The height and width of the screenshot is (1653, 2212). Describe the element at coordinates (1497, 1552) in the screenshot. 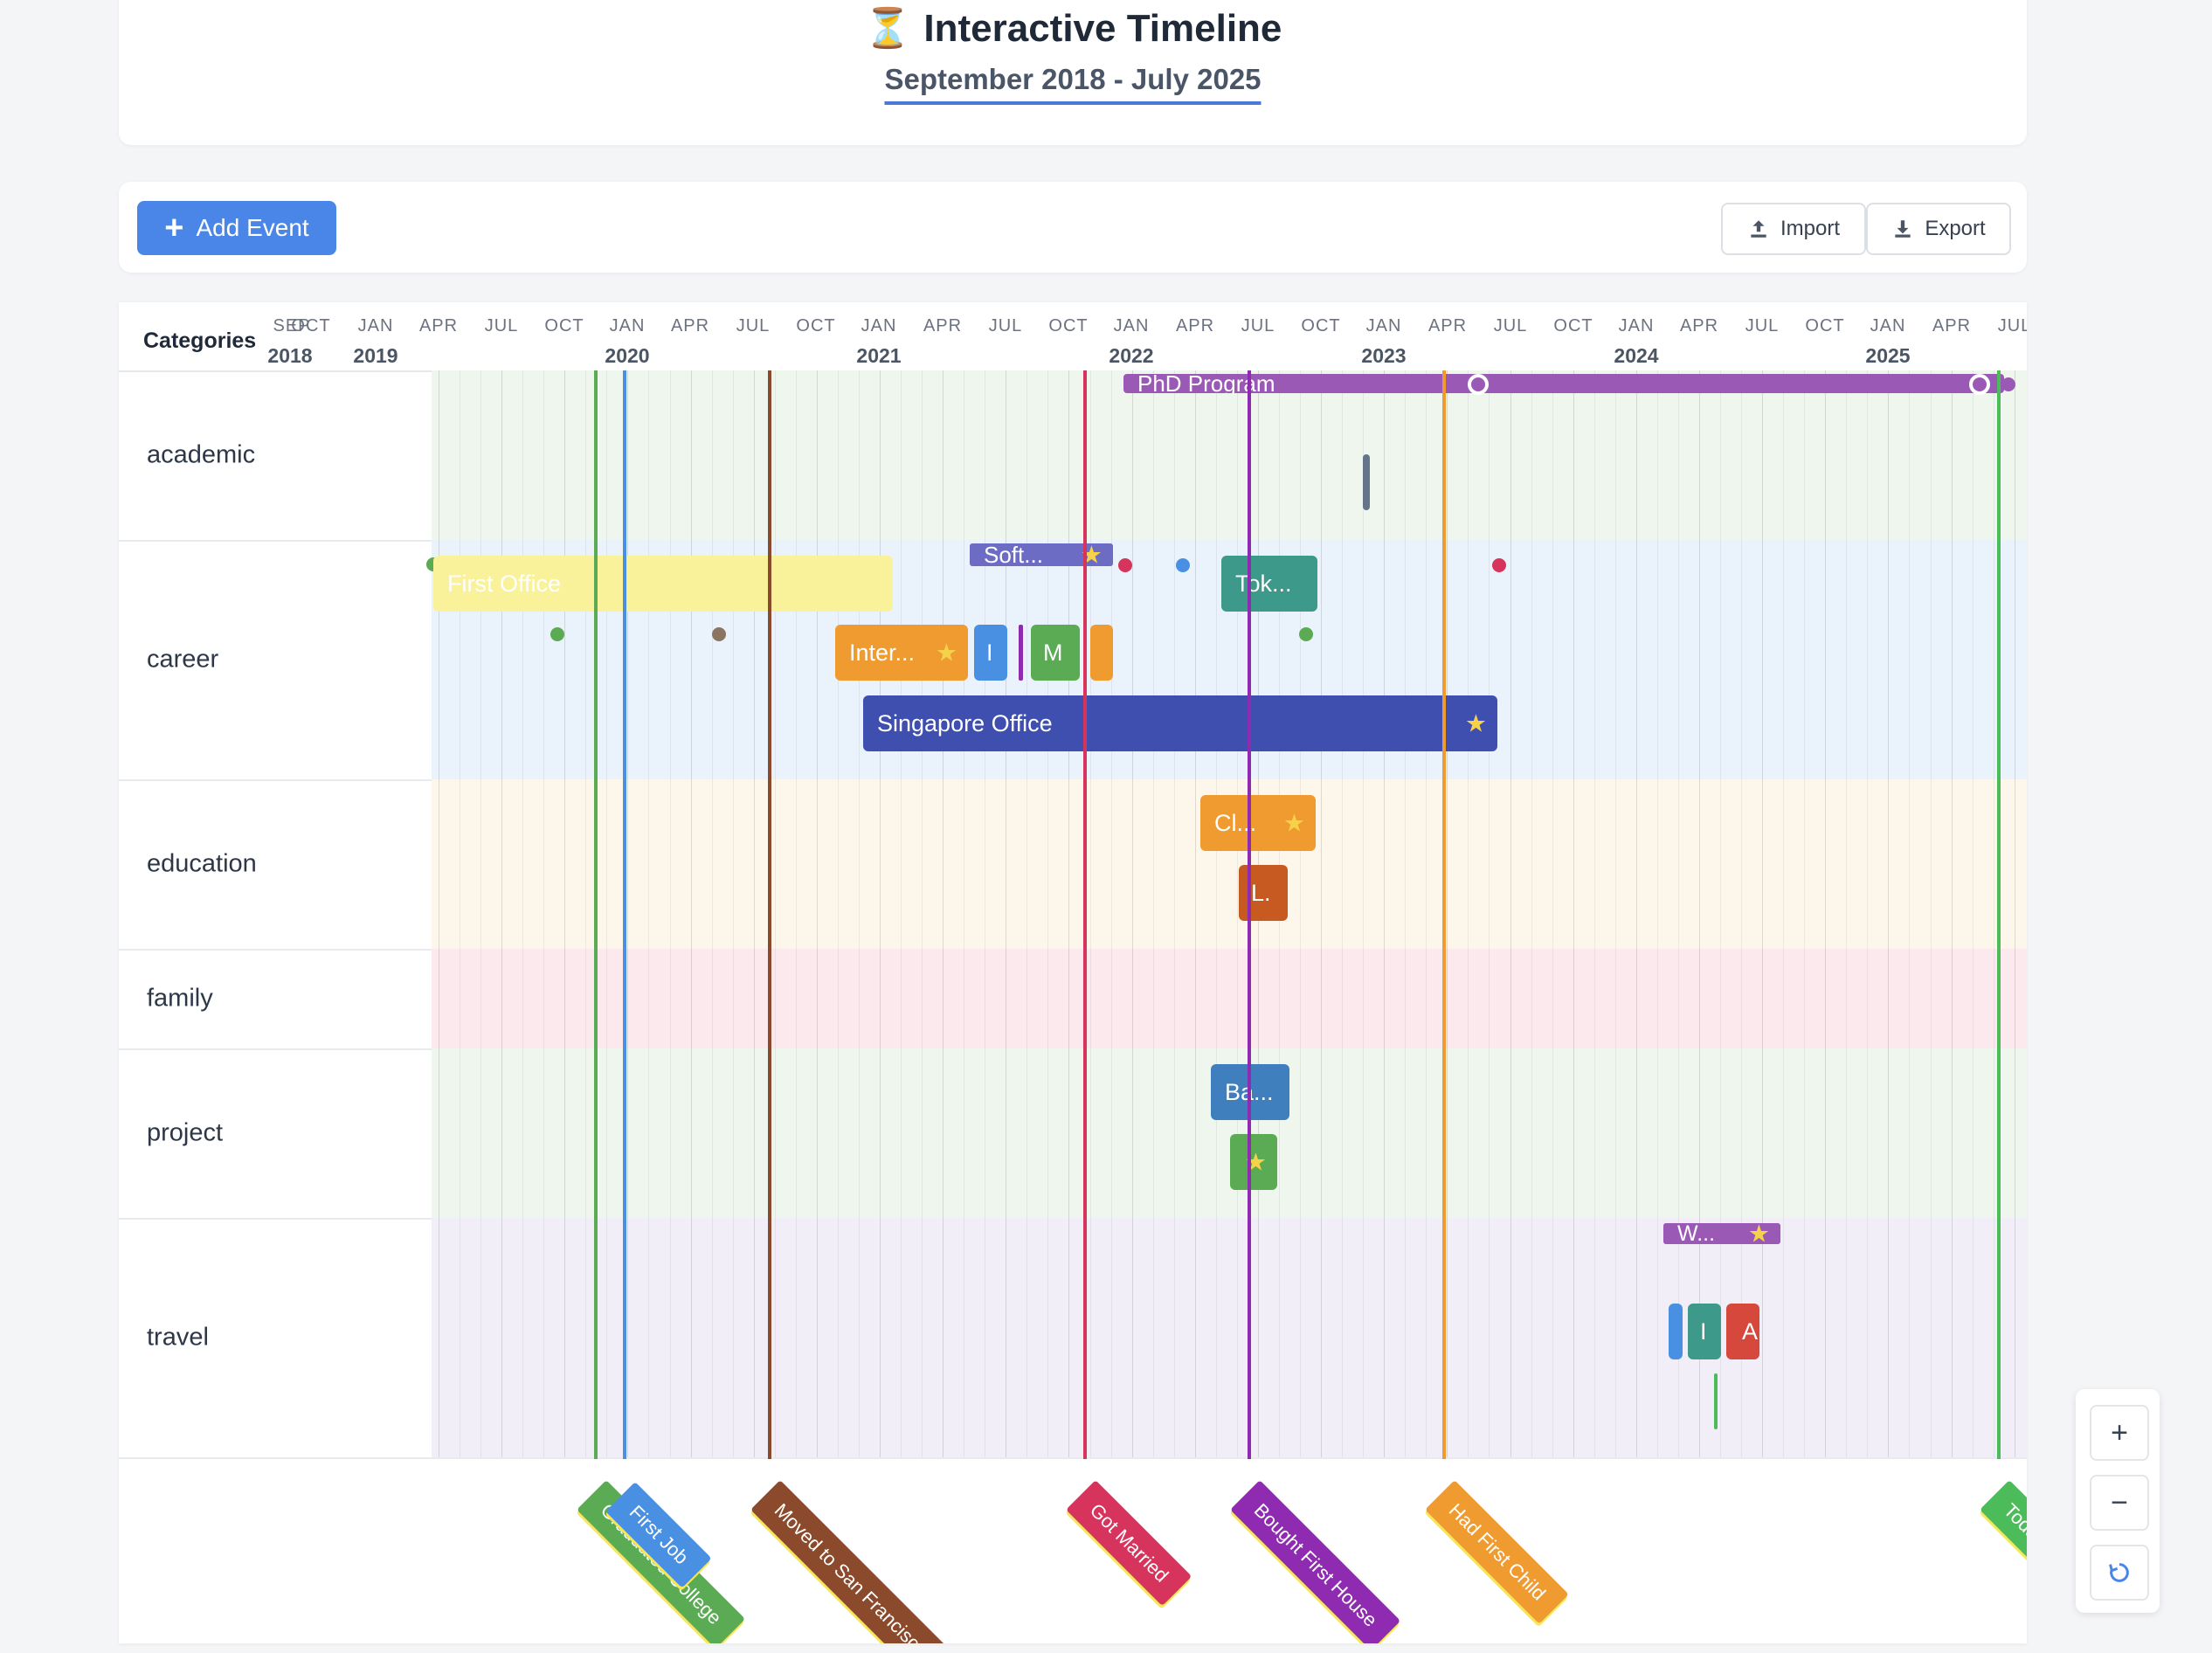

I see `milestone-label-had-first-child: Had First Child` at that location.